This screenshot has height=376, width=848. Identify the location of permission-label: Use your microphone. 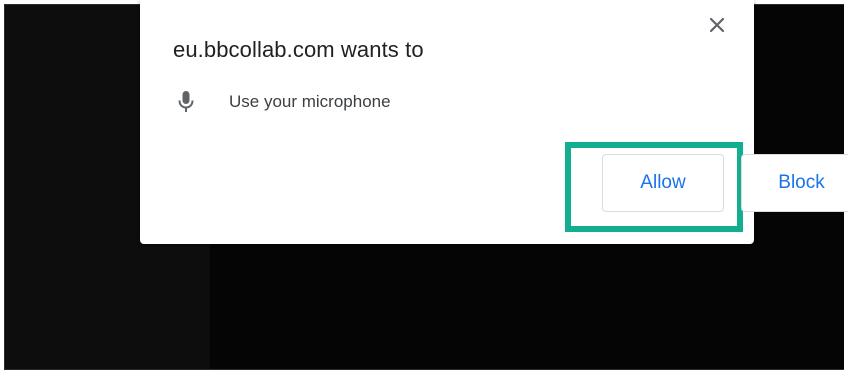
(310, 101).